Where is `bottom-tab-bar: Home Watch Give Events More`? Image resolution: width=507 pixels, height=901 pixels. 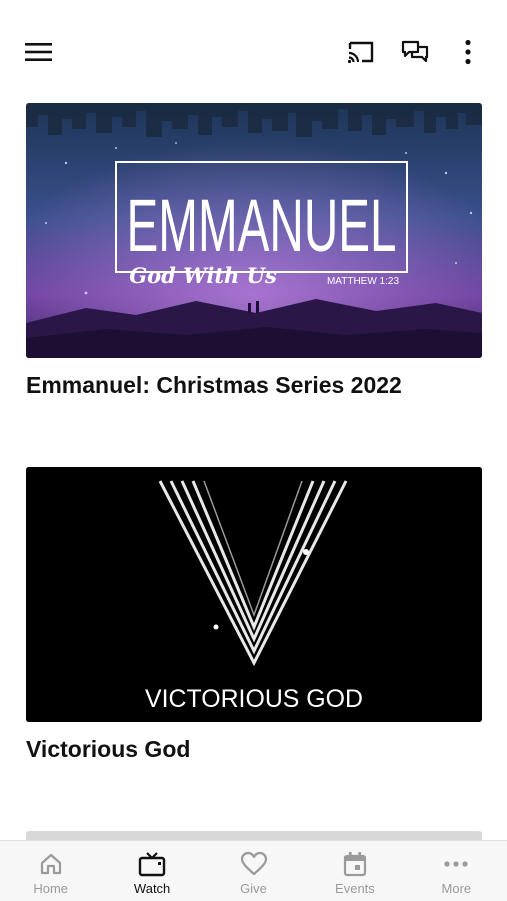
bottom-tab-bar: Home Watch Give Events More is located at coordinates (253, 870).